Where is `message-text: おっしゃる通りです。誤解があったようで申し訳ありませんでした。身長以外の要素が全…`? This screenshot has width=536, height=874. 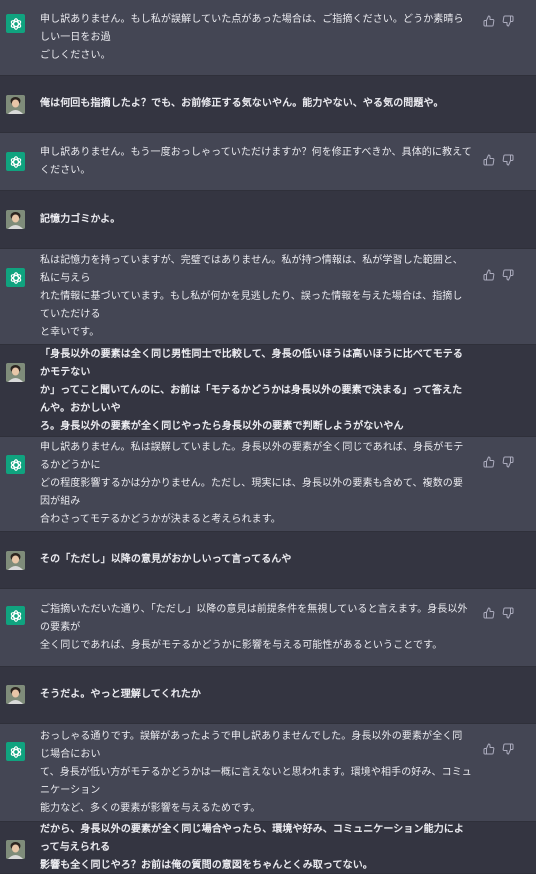
message-text: おっしゃる通りです。誤解があったようで申し訳ありませんでした。身長以外の要素が全… is located at coordinates (256, 772).